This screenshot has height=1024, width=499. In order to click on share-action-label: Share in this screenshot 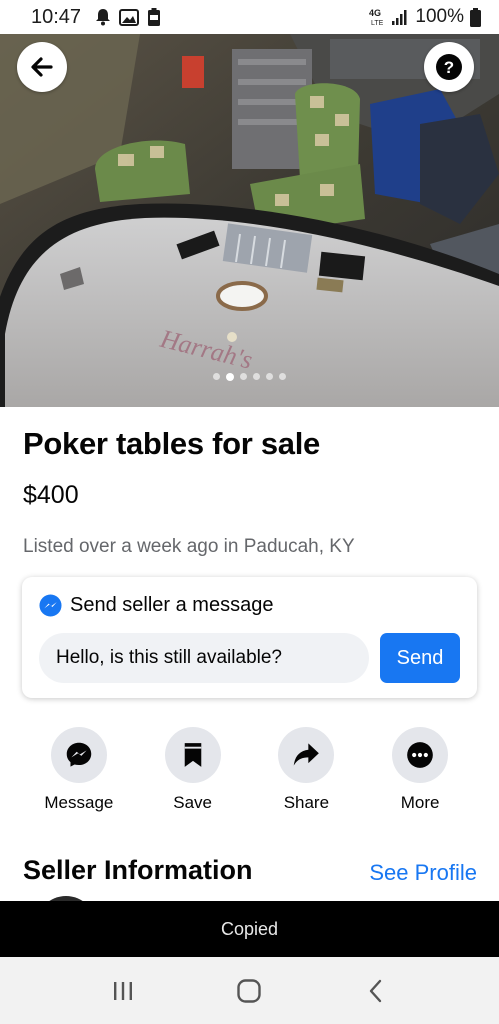, I will do `click(306, 802)`.